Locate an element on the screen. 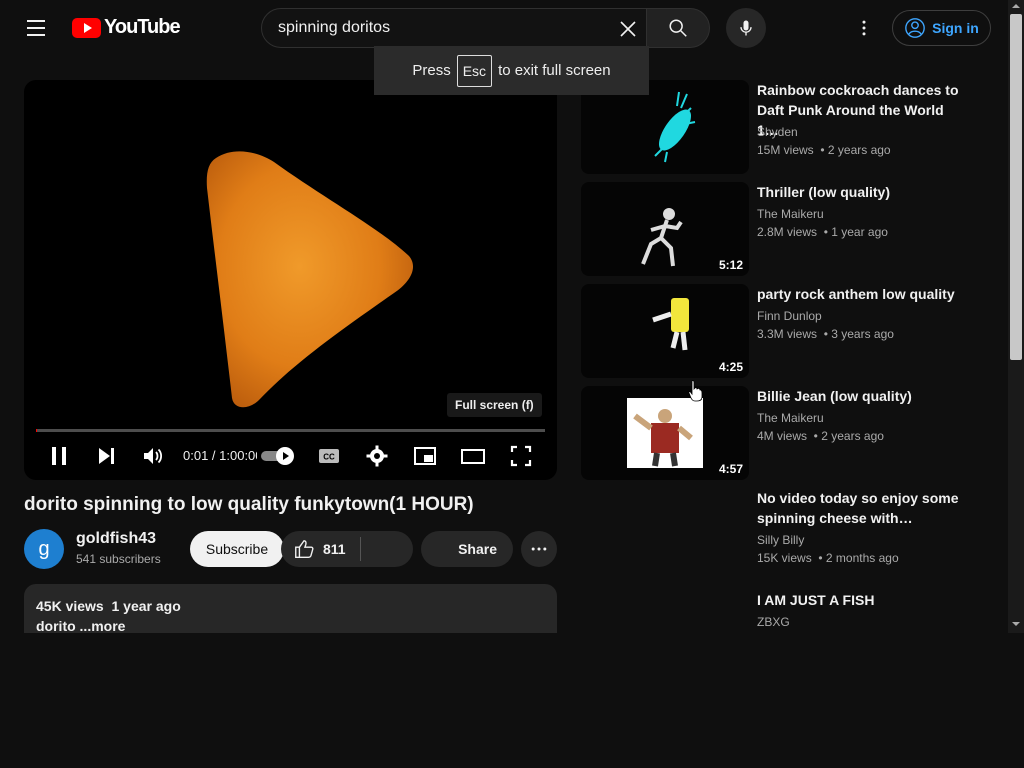 This screenshot has width=1024, height=768. recommended-views: 2.8M views is located at coordinates (787, 232).